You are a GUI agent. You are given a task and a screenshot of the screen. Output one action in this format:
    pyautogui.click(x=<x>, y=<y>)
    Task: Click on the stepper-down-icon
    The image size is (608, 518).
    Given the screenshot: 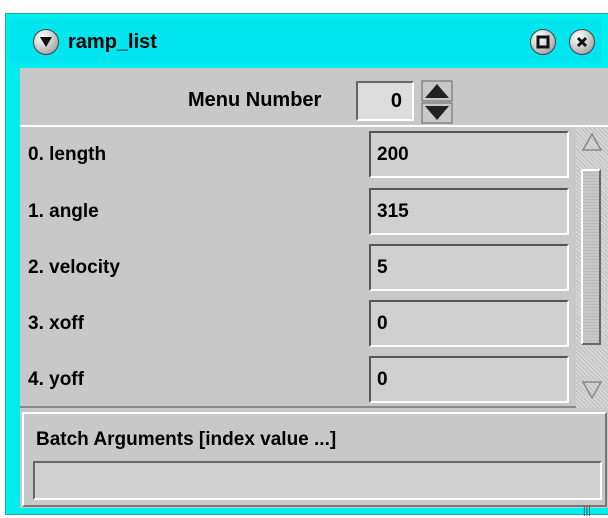 What is the action you would take?
    pyautogui.click(x=437, y=113)
    